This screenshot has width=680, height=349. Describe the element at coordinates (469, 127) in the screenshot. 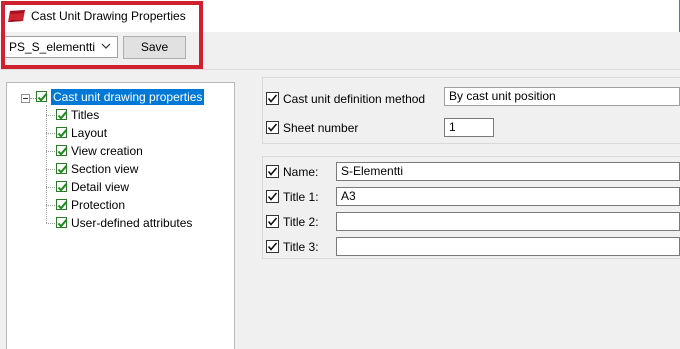

I see `sheet-number-input: 1` at that location.